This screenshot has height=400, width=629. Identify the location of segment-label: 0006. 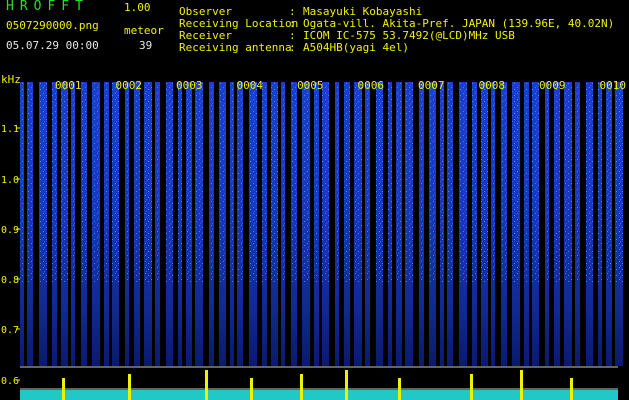
(371, 85).